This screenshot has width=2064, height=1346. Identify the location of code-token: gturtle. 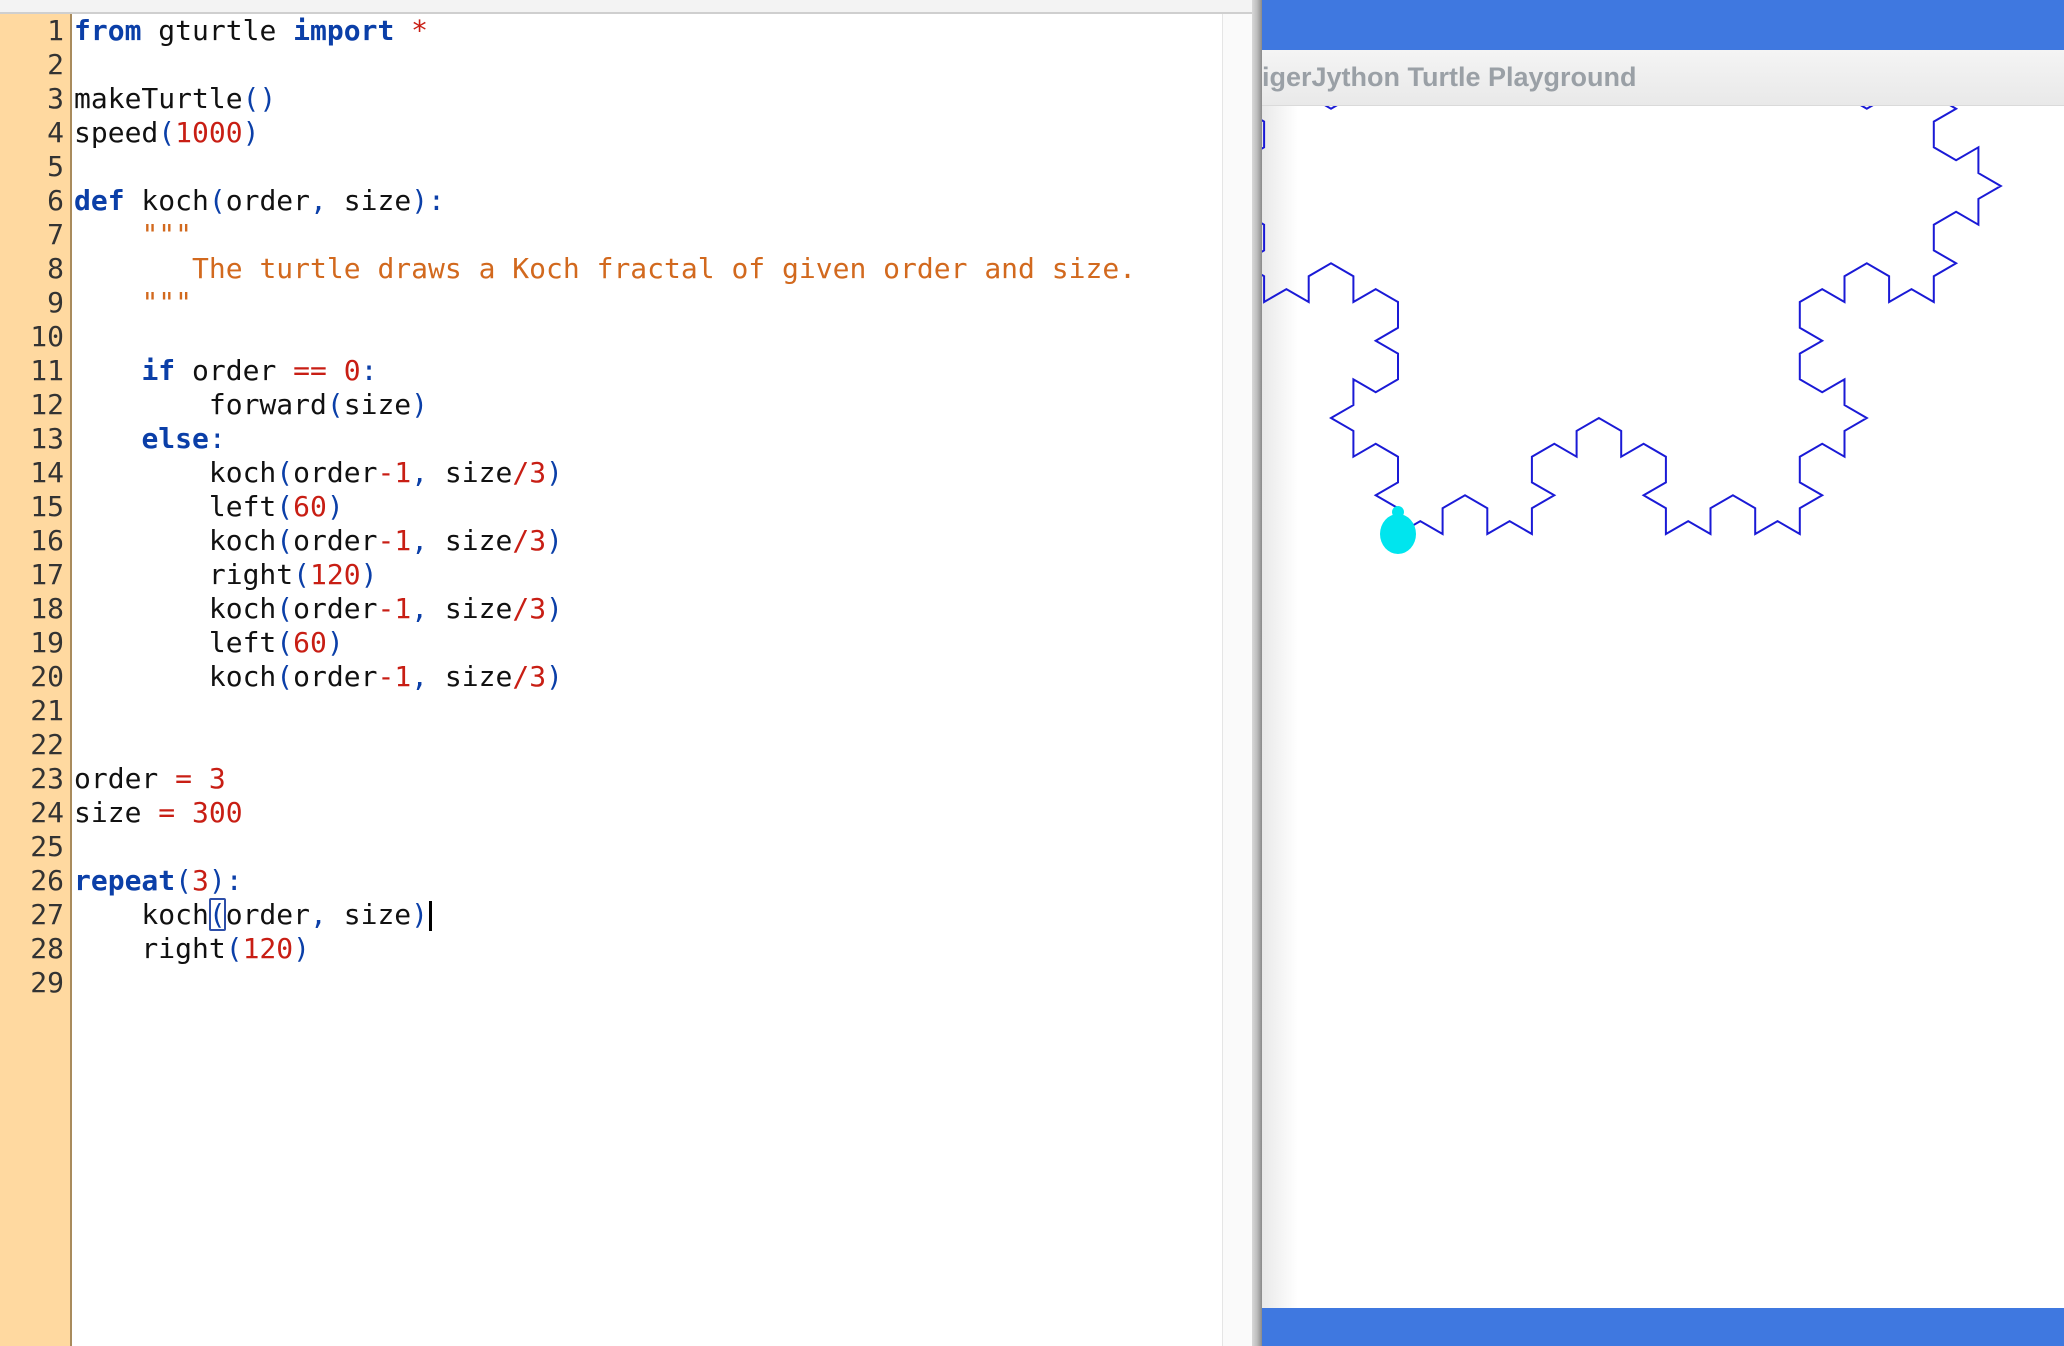
(217, 30).